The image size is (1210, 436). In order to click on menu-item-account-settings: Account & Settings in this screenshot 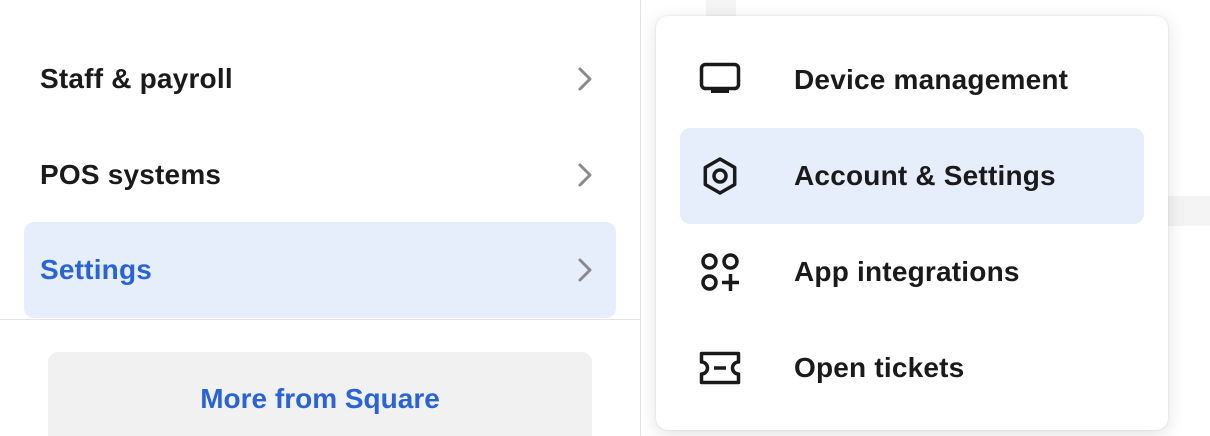, I will do `click(912, 176)`.